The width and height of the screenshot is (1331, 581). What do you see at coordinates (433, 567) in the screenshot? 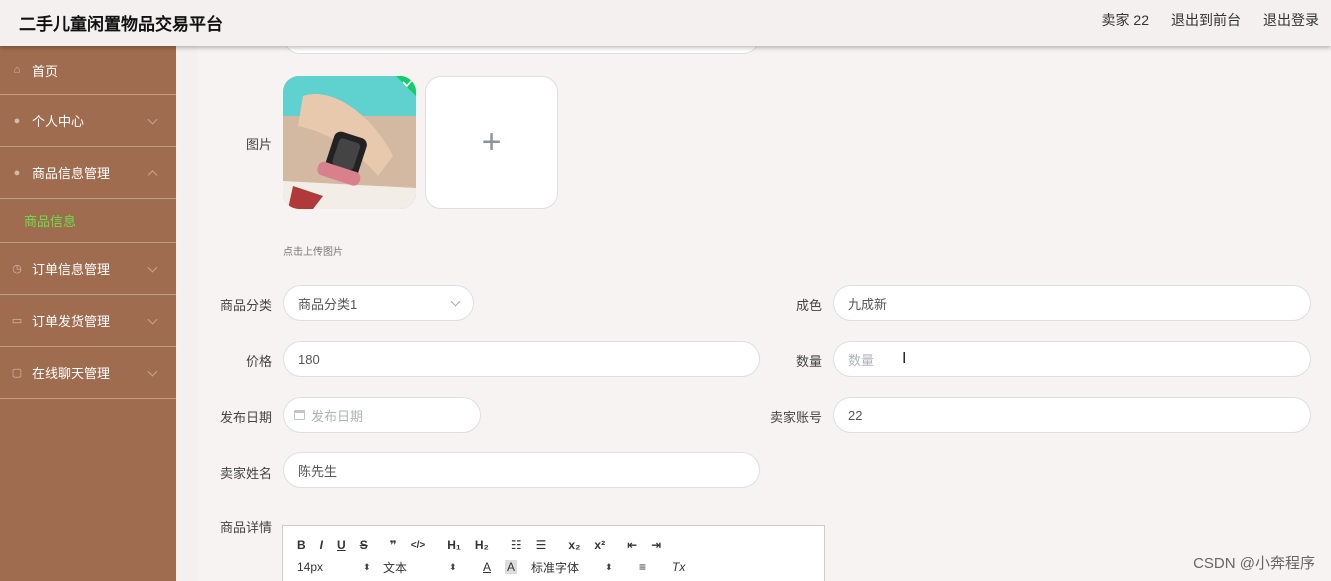
I see `header-select: 文本 ⬍` at bounding box center [433, 567].